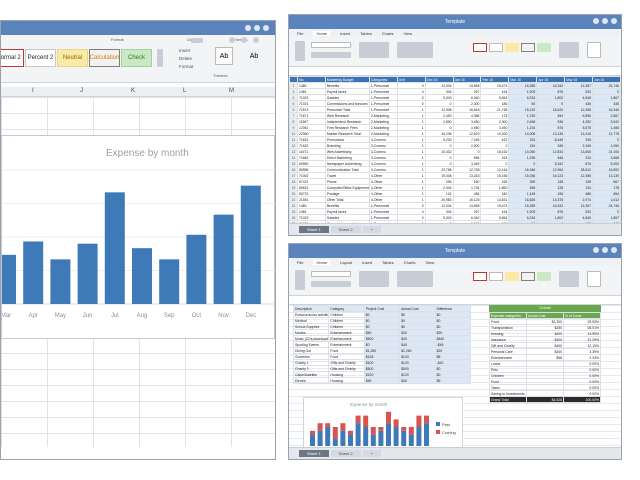 The width and height of the screenshot is (640, 480). I want to click on bar-nov, so click(223, 259).